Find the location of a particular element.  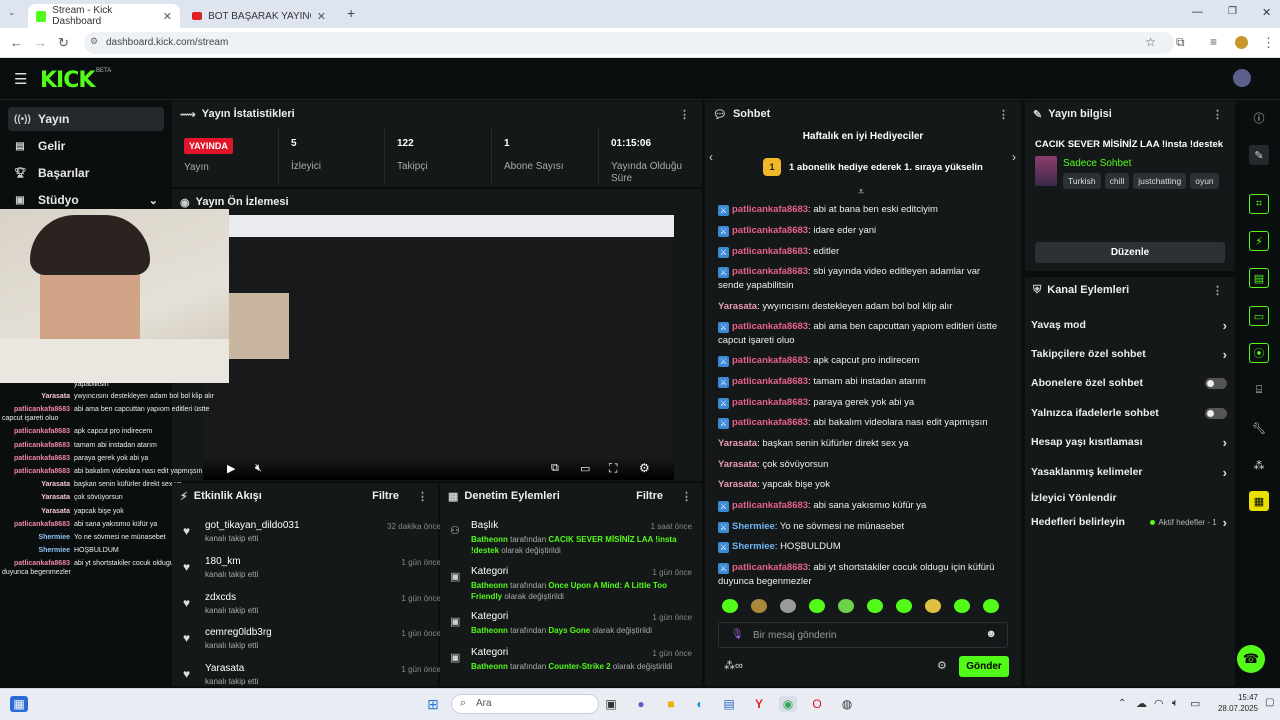

close-tab-icon: ✕ is located at coordinates (321, 16).